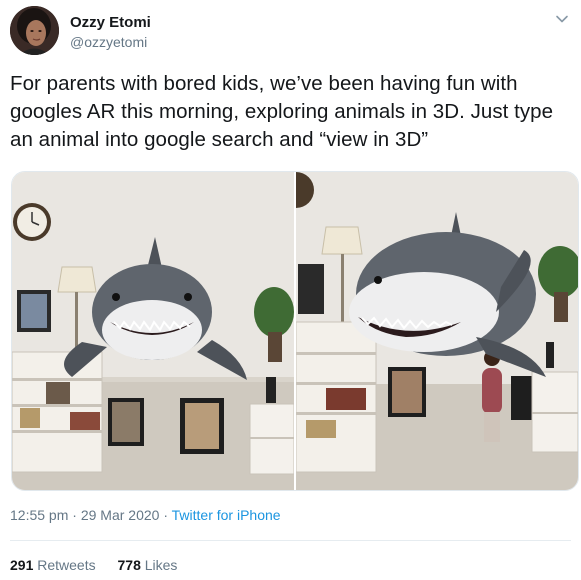 The width and height of the screenshot is (581, 580). What do you see at coordinates (562, 19) in the screenshot?
I see `chevron-down-icon` at bounding box center [562, 19].